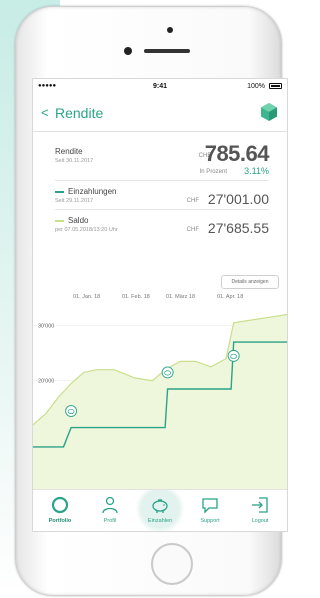 This screenshot has width=320, height=598. I want to click on x-tick-label: 01. Feb. 18, so click(136, 297).